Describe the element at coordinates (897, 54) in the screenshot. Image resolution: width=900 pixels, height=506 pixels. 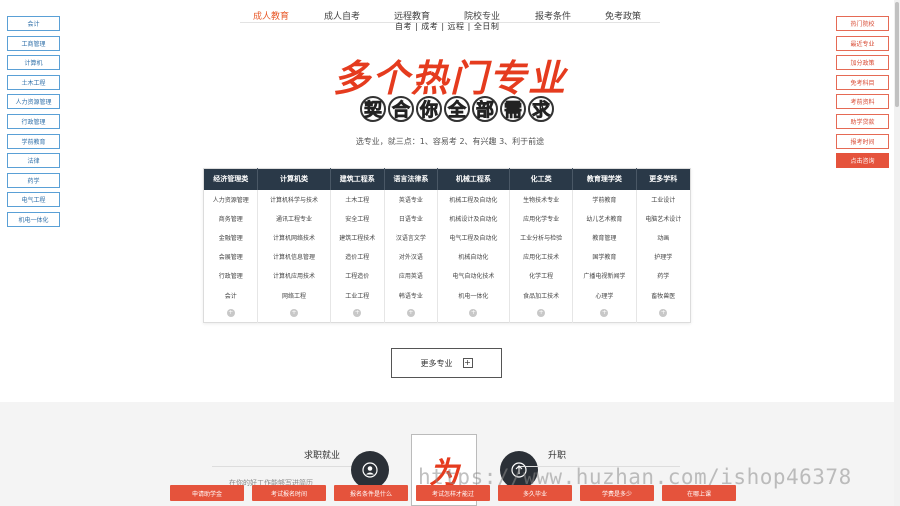
I see `scrollbar-thumb` at that location.